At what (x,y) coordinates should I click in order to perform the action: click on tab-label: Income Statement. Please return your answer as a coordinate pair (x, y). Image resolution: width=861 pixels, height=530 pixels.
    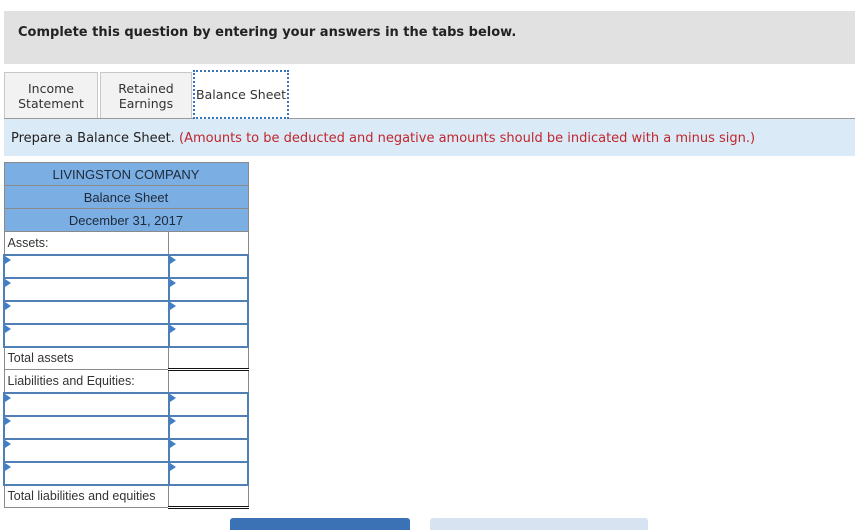
    Looking at the image, I should click on (51, 96).